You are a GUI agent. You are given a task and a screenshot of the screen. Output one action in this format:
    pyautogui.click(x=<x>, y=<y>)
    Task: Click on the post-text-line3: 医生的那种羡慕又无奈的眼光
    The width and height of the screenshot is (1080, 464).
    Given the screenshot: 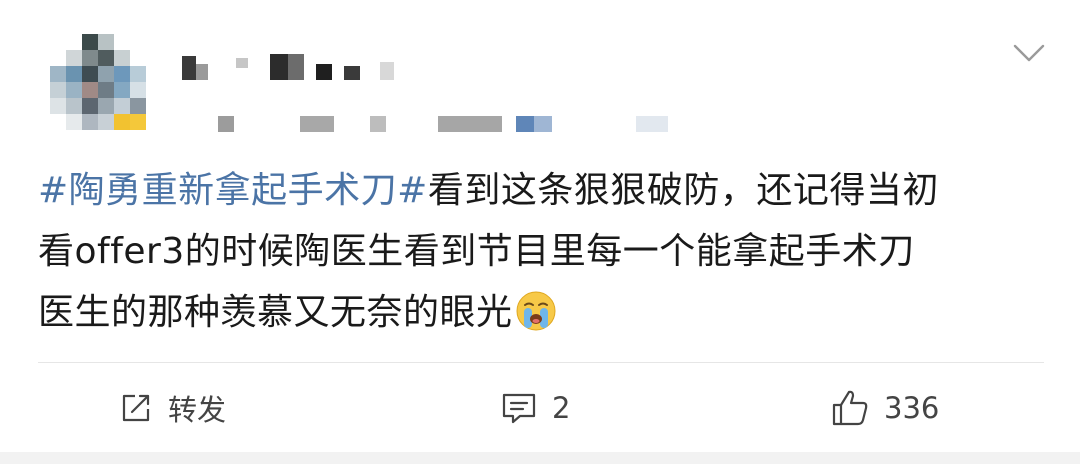 What is the action you would take?
    pyautogui.click(x=275, y=312)
    